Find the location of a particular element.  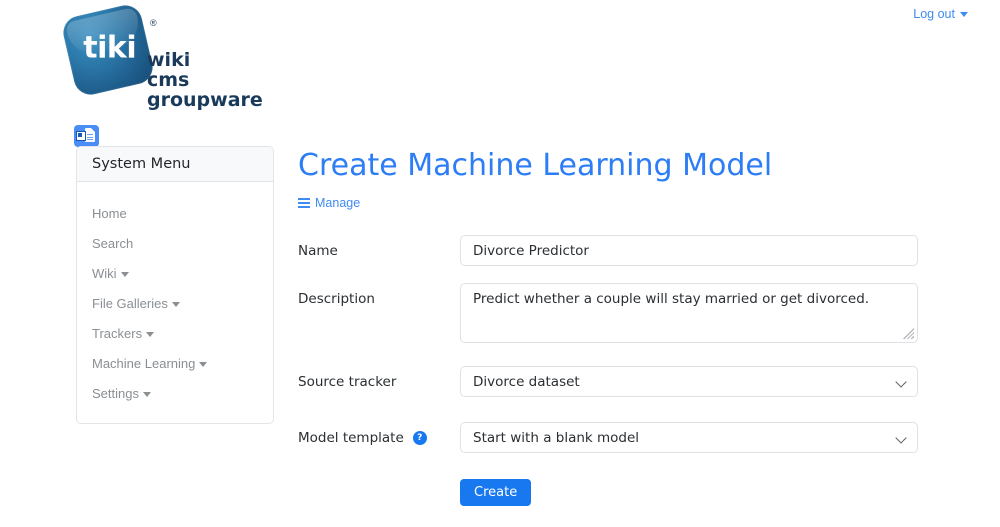

form-row-description: Description is located at coordinates (618, 313).